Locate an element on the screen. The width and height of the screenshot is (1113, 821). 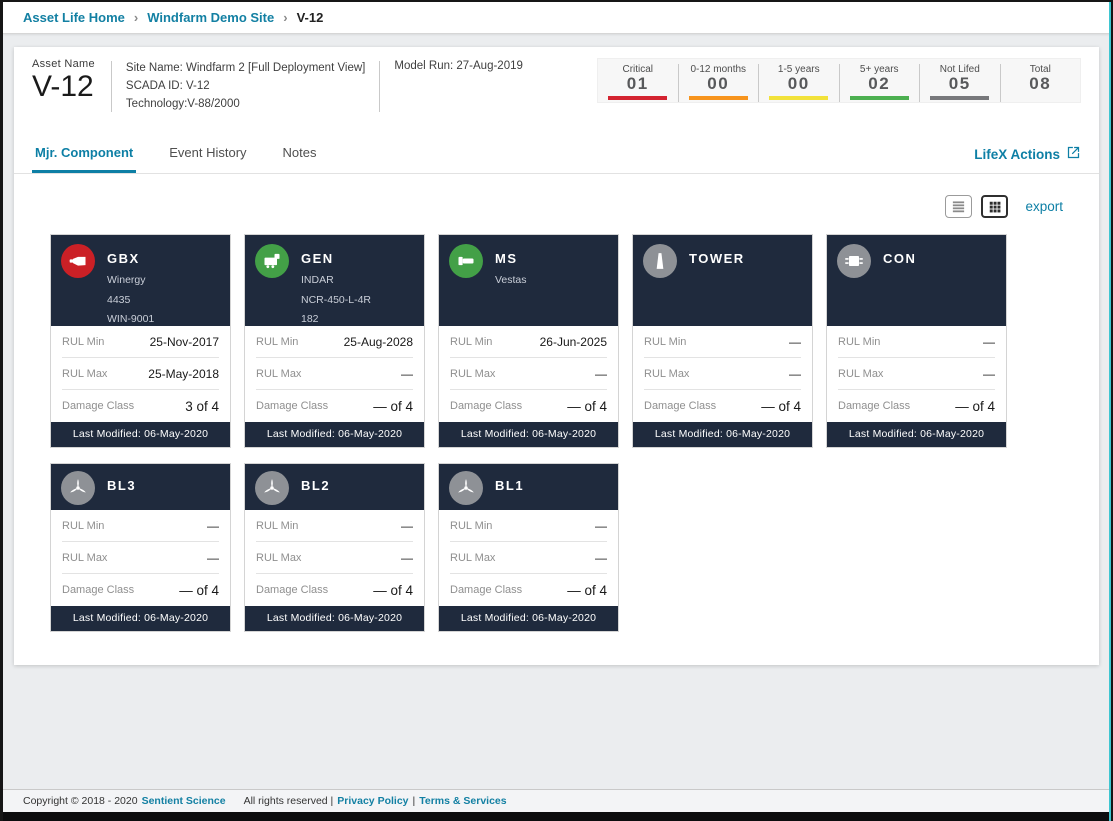
list-view-icon is located at coordinates (959, 207).